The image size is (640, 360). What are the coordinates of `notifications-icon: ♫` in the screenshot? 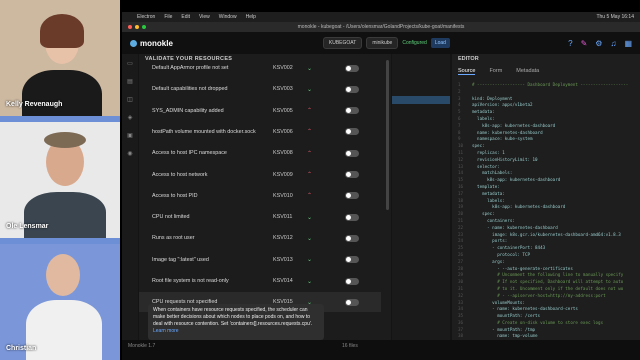 It's located at (613, 43).